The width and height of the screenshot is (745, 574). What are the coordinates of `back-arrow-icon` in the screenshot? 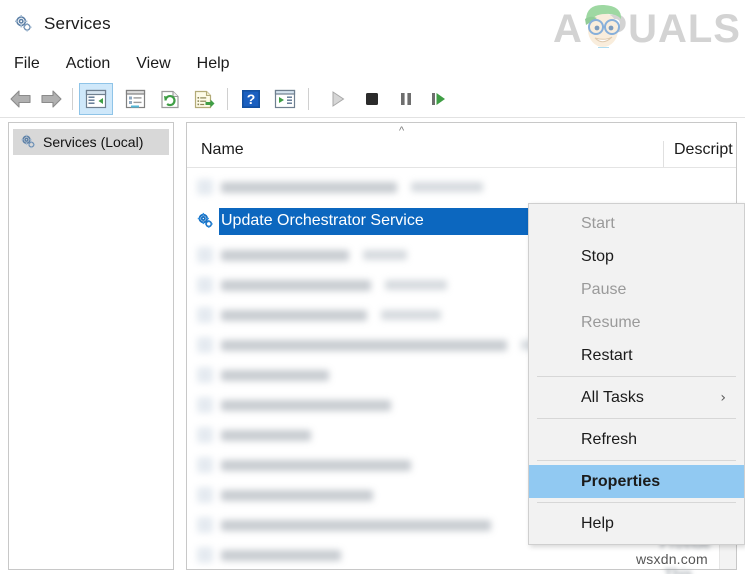 It's located at (20, 98).